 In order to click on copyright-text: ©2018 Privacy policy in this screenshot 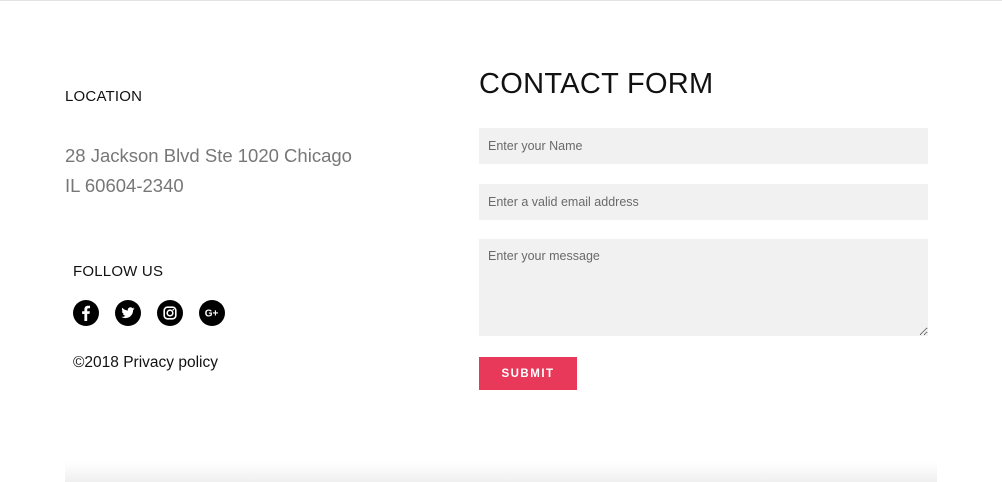, I will do `click(145, 362)`.